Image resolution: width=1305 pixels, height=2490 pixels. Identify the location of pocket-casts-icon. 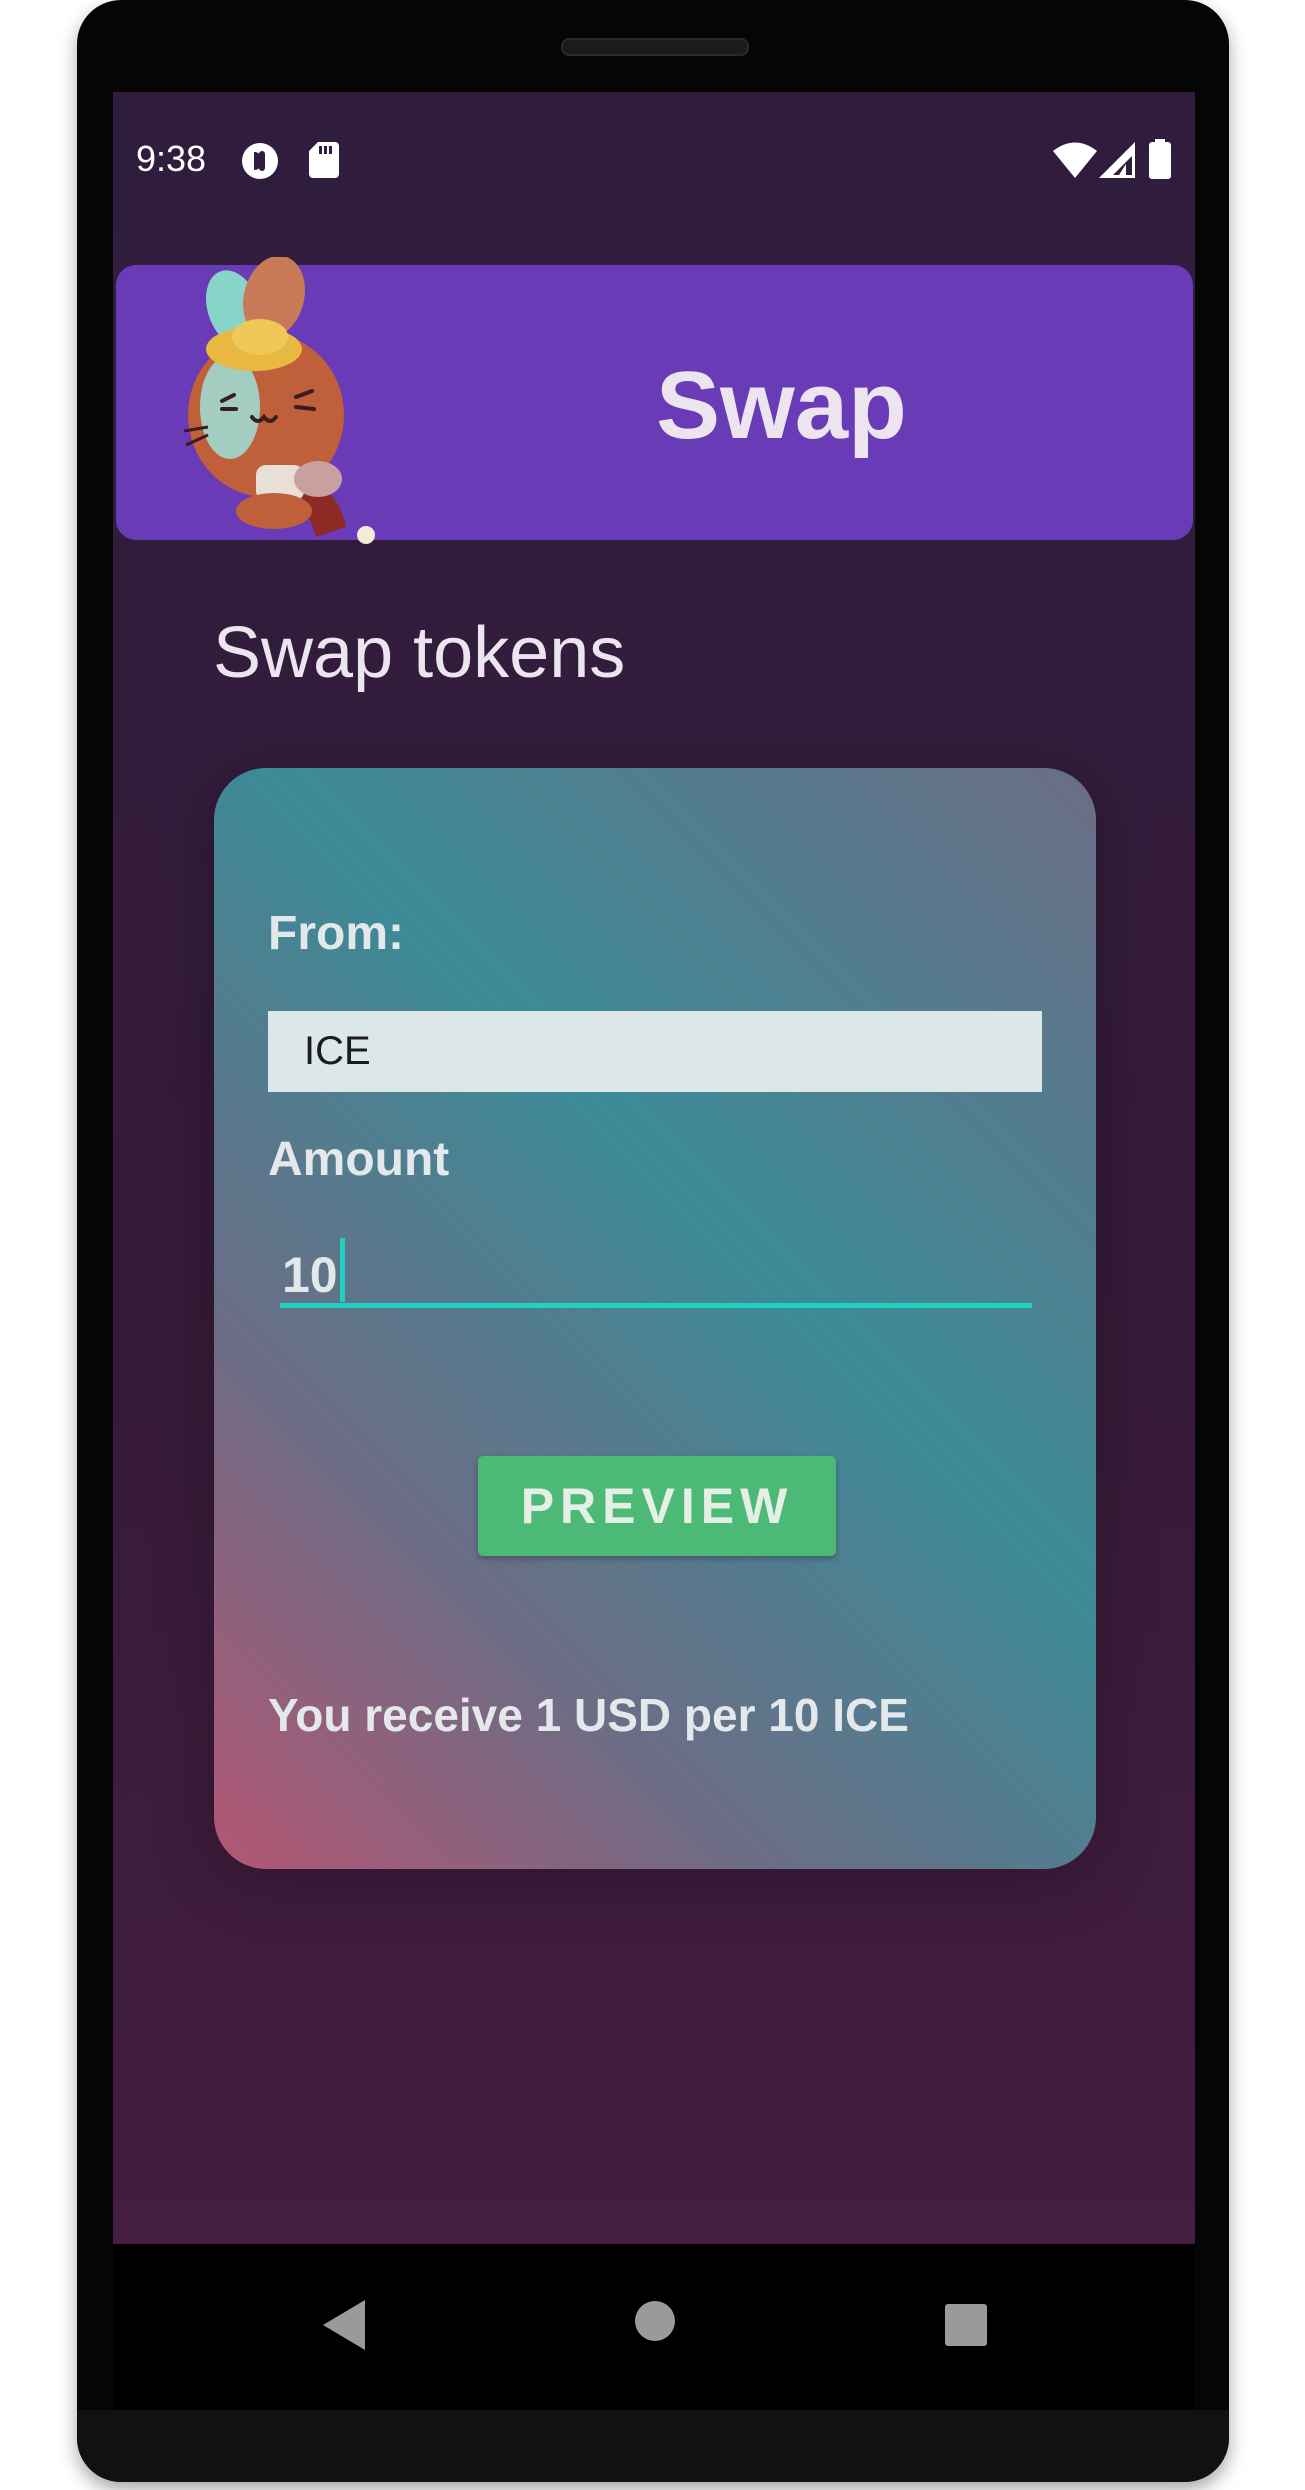
(260, 163).